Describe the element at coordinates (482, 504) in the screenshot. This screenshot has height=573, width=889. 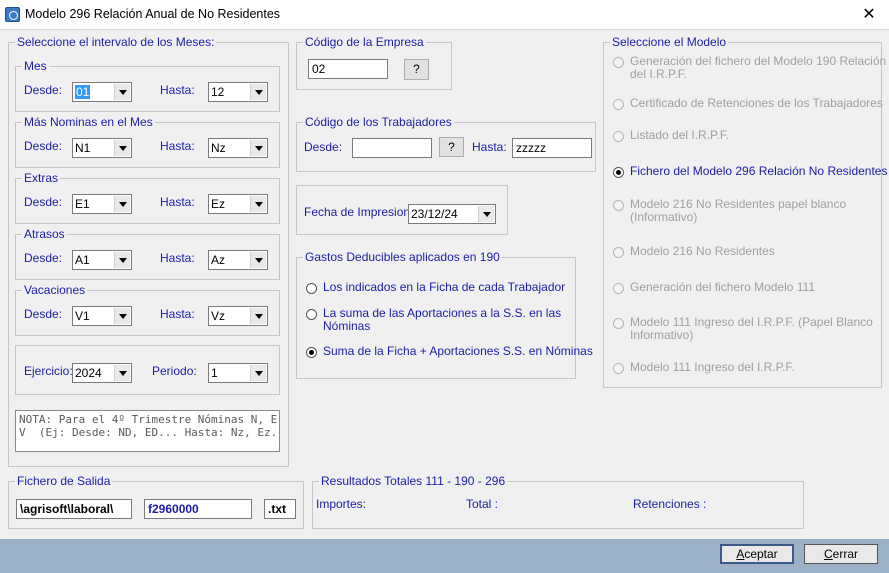
I see `total-label: Total :` at that location.